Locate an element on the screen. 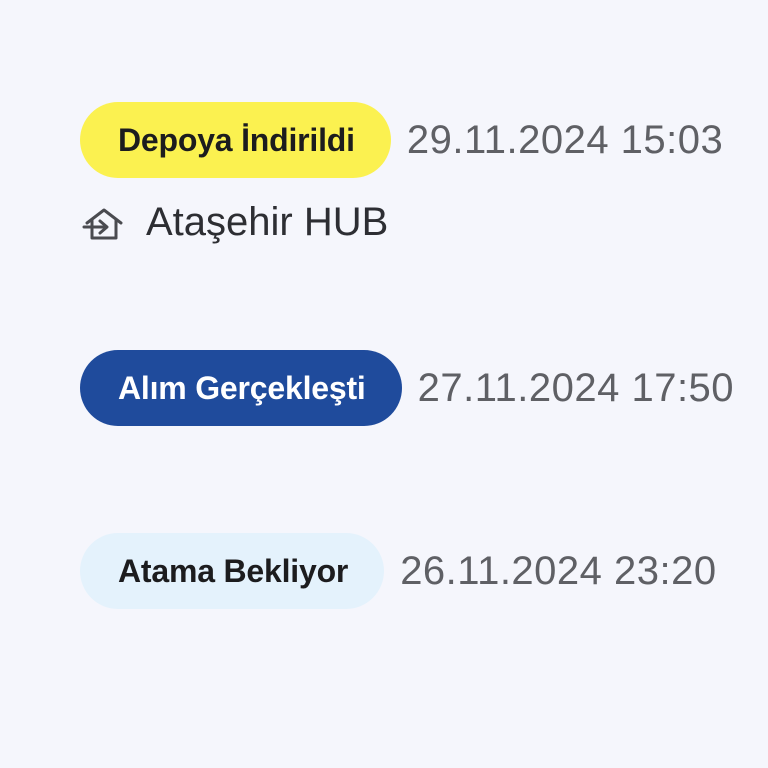 Image resolution: width=768 pixels, height=768 pixels. event-timestamp: 26.11.2024 23:20 is located at coordinates (558, 570).